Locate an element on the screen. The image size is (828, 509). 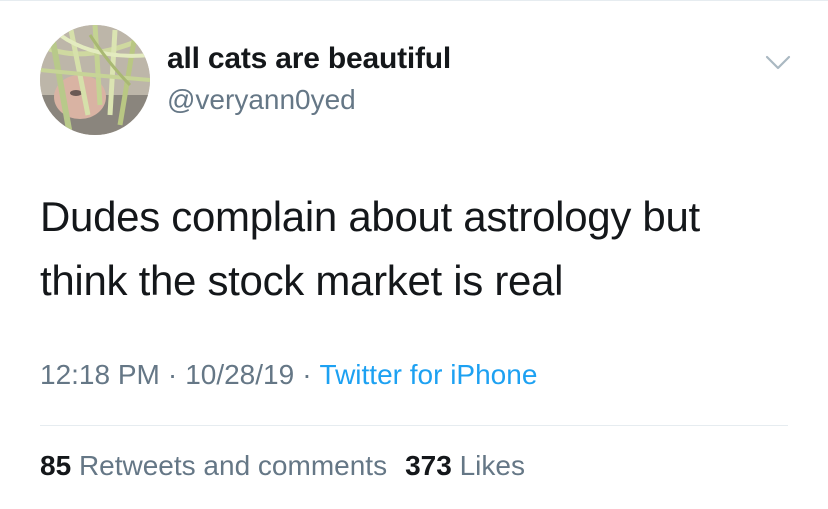
retweets-stat: 85 Retweets and comments is located at coordinates (213, 465).